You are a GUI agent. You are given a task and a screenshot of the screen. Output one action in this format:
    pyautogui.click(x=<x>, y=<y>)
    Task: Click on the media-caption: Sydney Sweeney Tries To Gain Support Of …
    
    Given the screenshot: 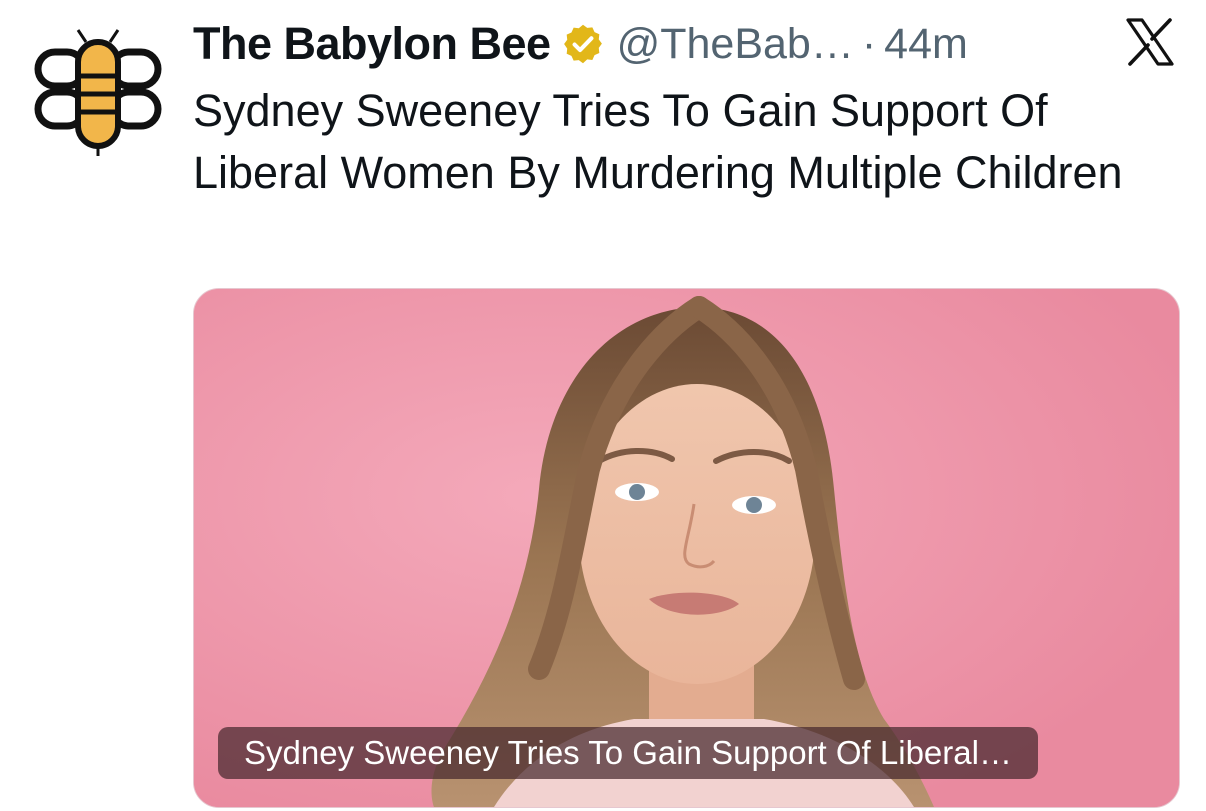 What is the action you would take?
    pyautogui.click(x=628, y=753)
    